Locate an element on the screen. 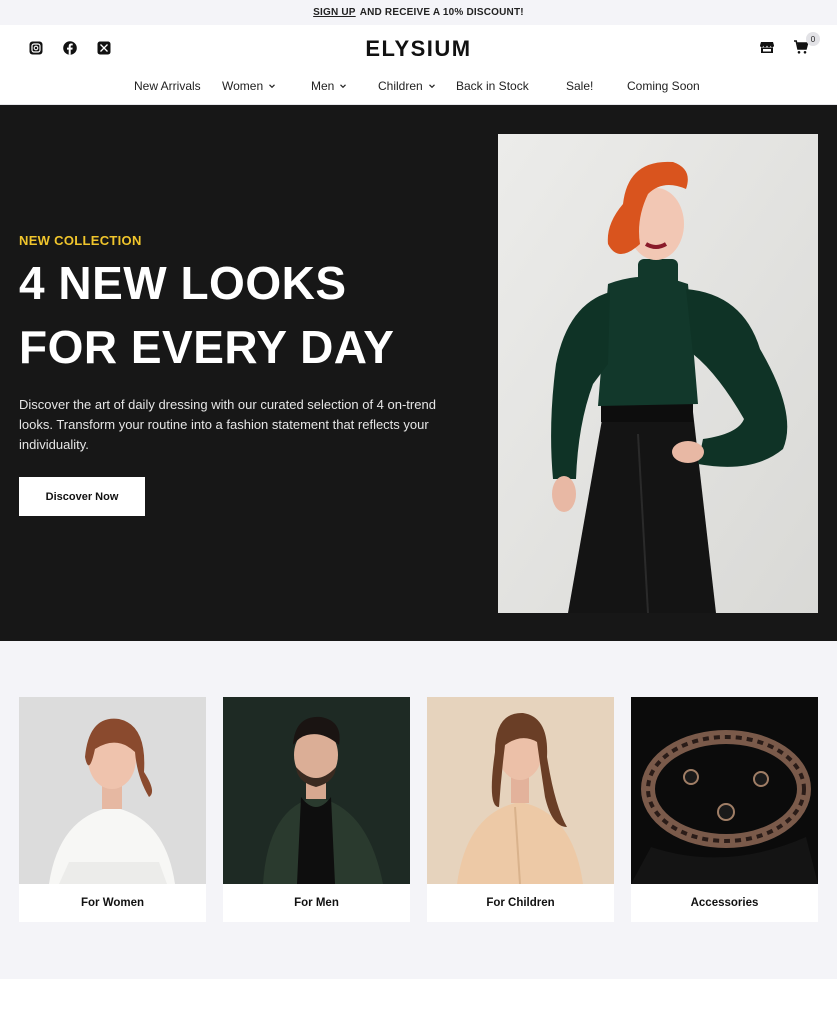  nav-item-back-in-stock: Back in Stock is located at coordinates (492, 86).